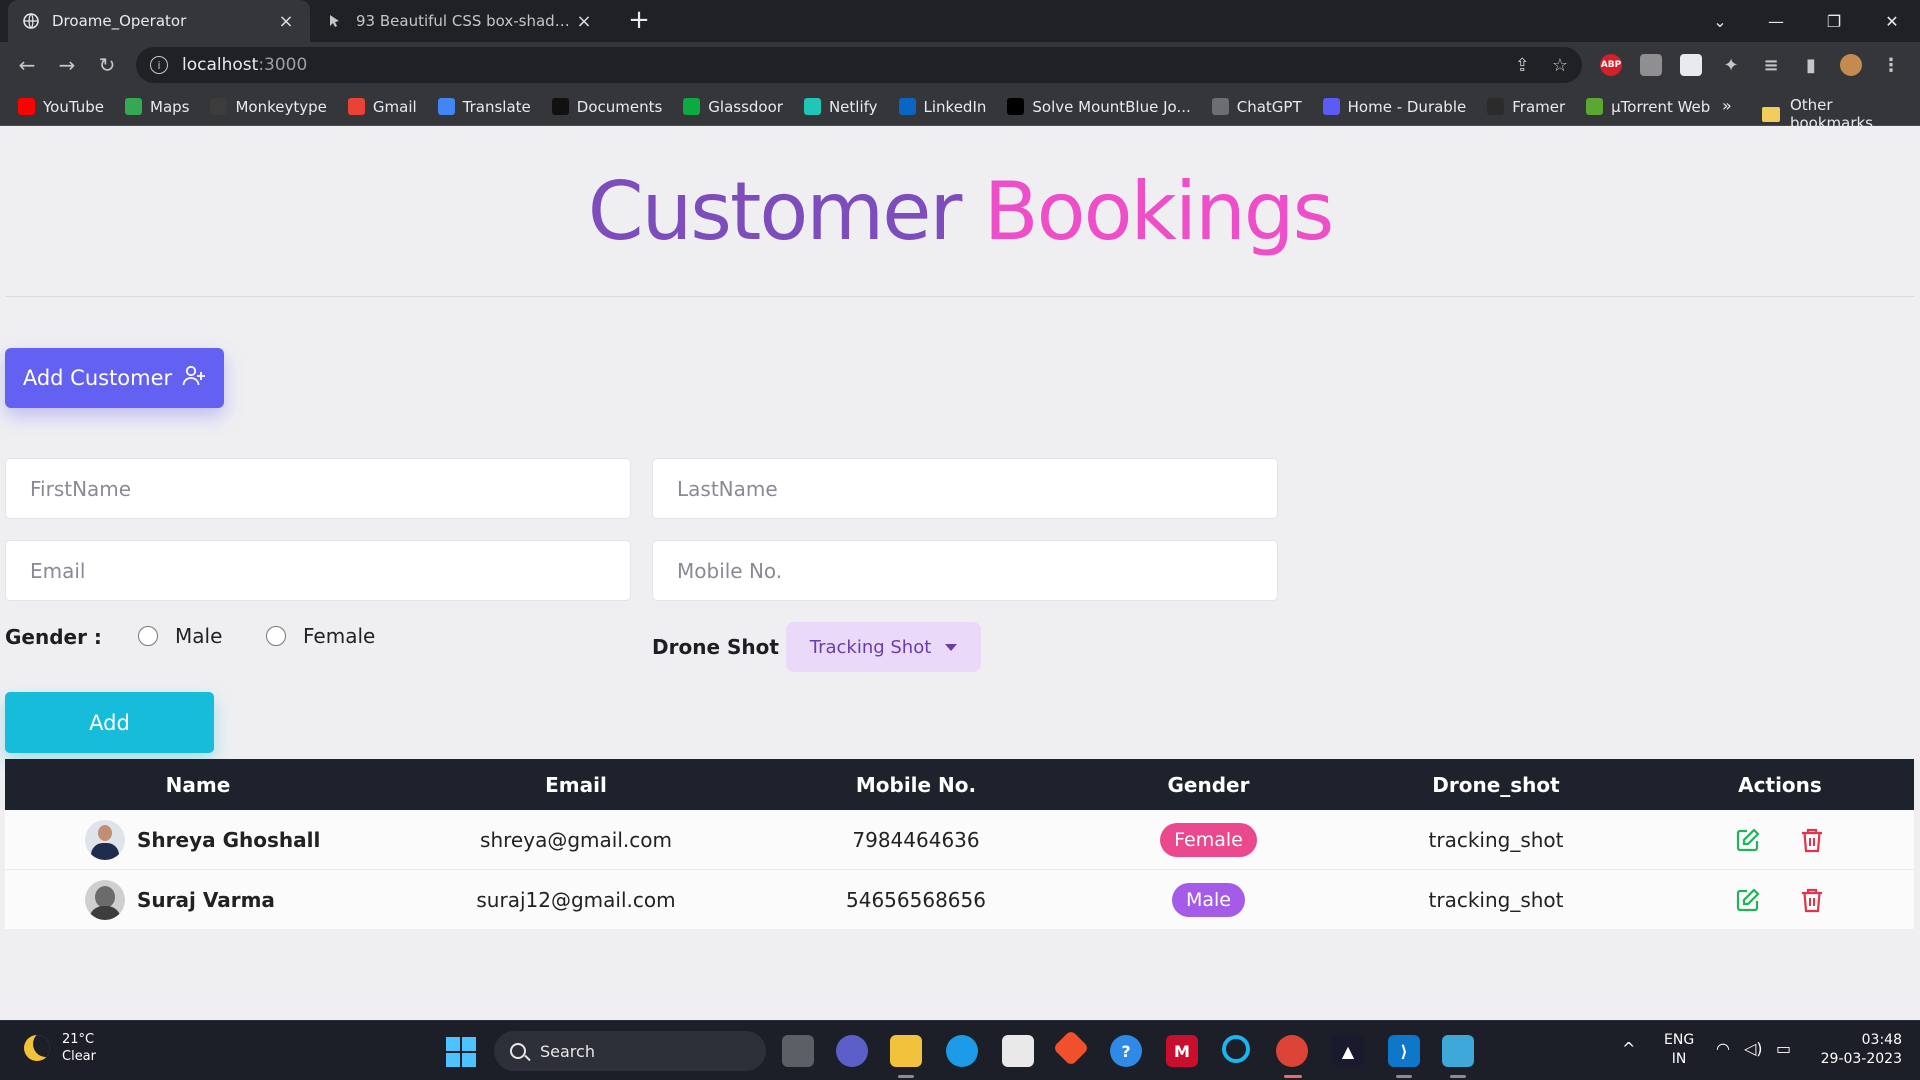 This screenshot has width=1920, height=1080. I want to click on bookmark-item: ChatGPT, so click(1256, 107).